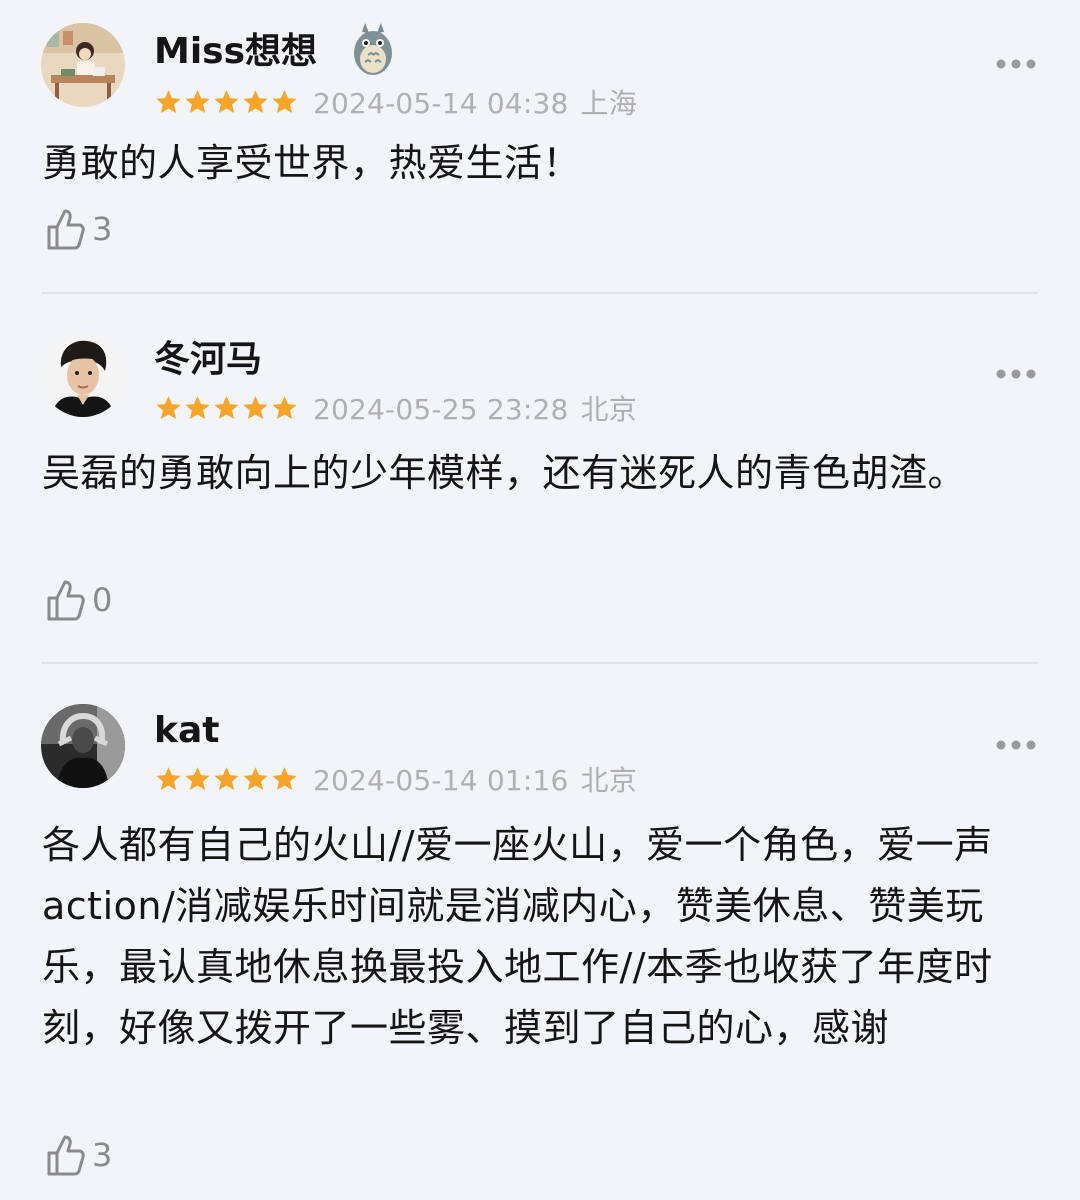 The height and width of the screenshot is (1200, 1080). I want to click on comment-meta: 2024-05-25 23:28 北京, so click(395, 408).